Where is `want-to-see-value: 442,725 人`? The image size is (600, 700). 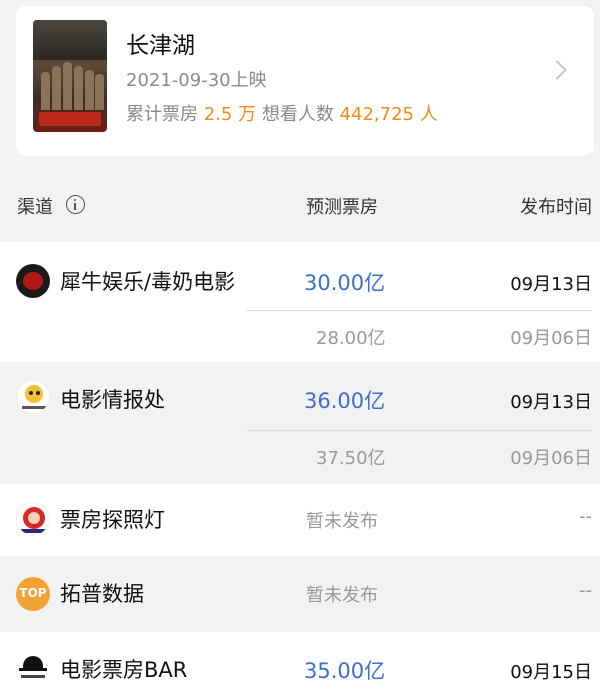
want-to-see-value: 442,725 人 is located at coordinates (388, 114).